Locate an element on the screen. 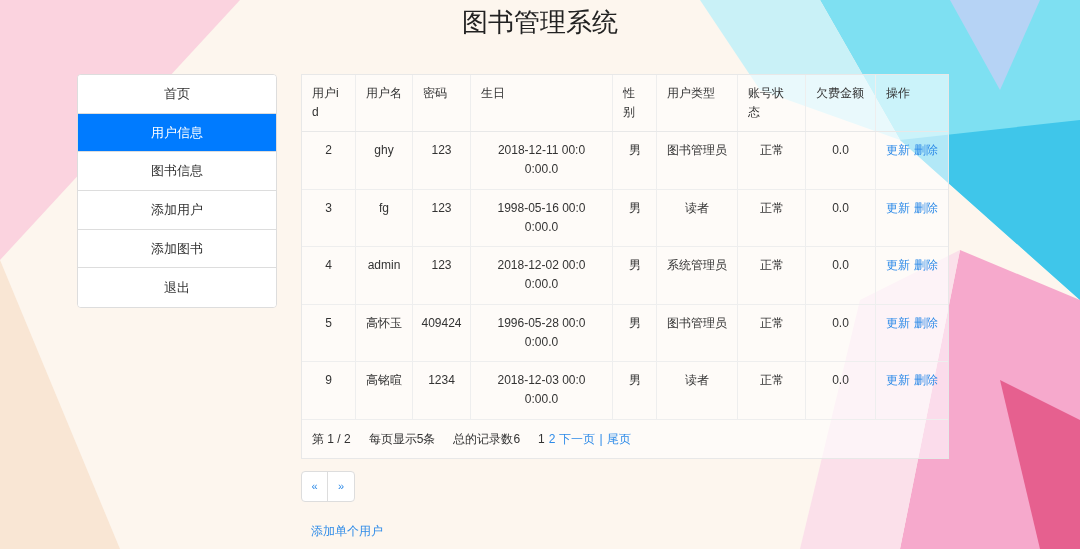 The width and height of the screenshot is (1080, 549). table-cell-text: 409424 is located at coordinates (441, 323).